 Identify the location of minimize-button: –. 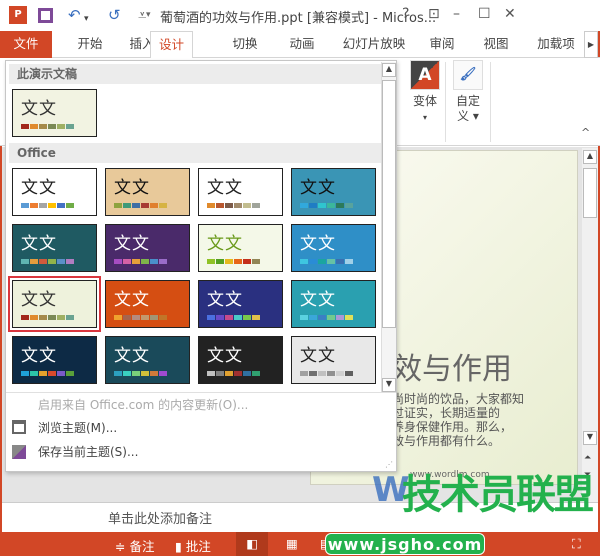
(456, 14).